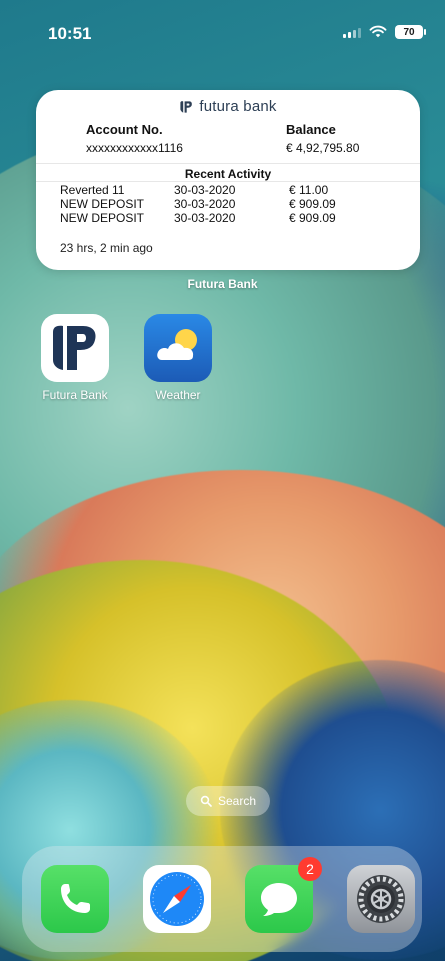 Image resolution: width=445 pixels, height=961 pixels. What do you see at coordinates (75, 395) in the screenshot?
I see `app-label-futura: Futura Bank` at bounding box center [75, 395].